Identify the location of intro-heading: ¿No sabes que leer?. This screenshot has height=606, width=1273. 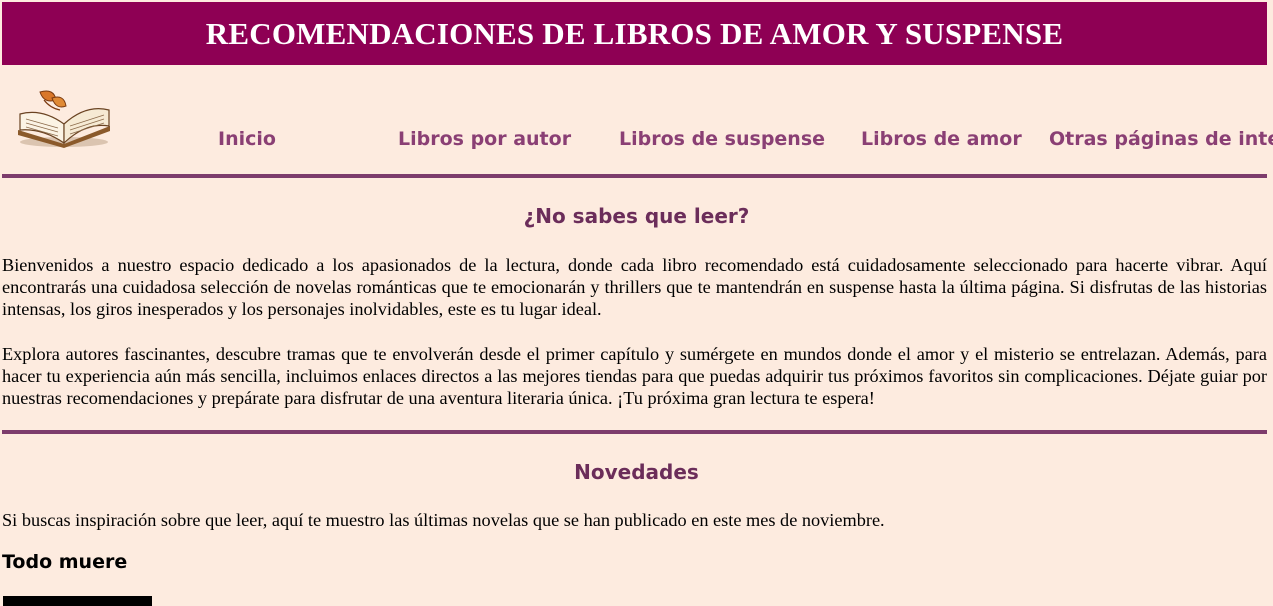
(636, 216).